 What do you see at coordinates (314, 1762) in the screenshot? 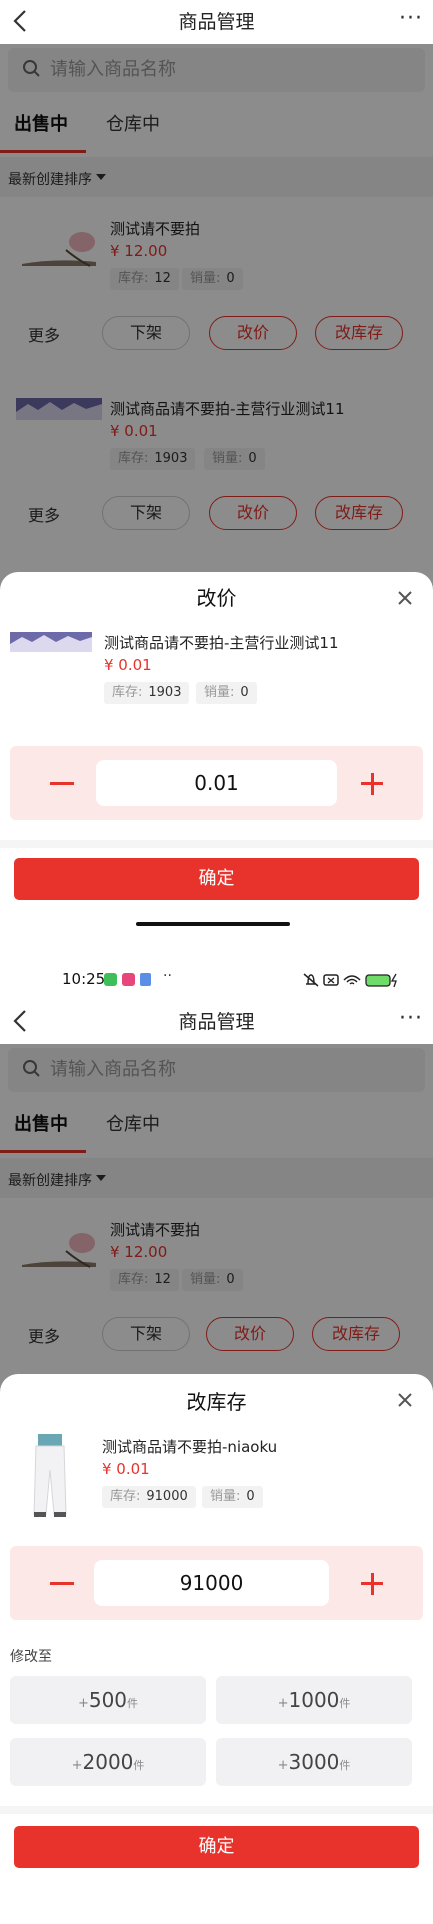
I see `preset-3000-button: +3000件` at bounding box center [314, 1762].